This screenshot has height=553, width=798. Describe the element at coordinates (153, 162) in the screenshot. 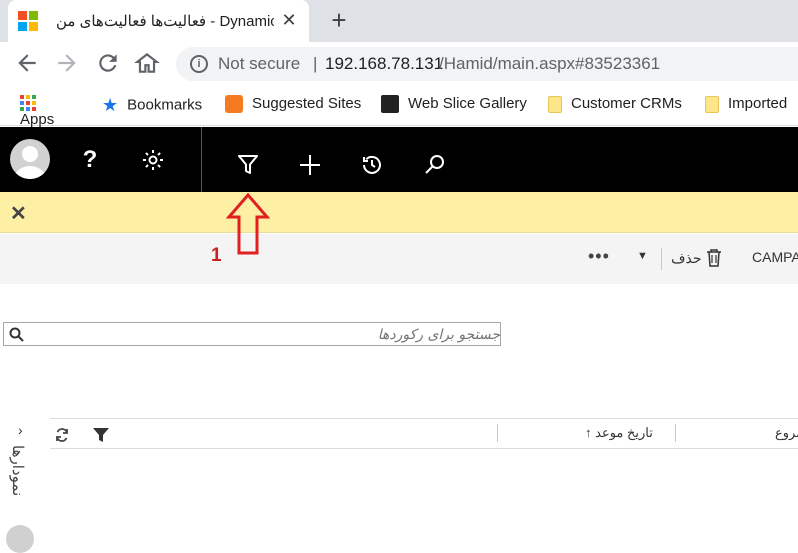

I see `settings-icon` at that location.